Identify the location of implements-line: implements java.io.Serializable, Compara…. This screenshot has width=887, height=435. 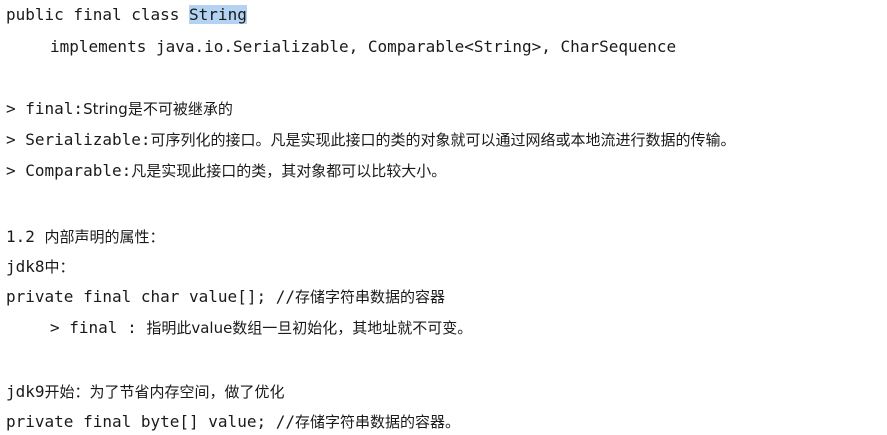
(363, 46).